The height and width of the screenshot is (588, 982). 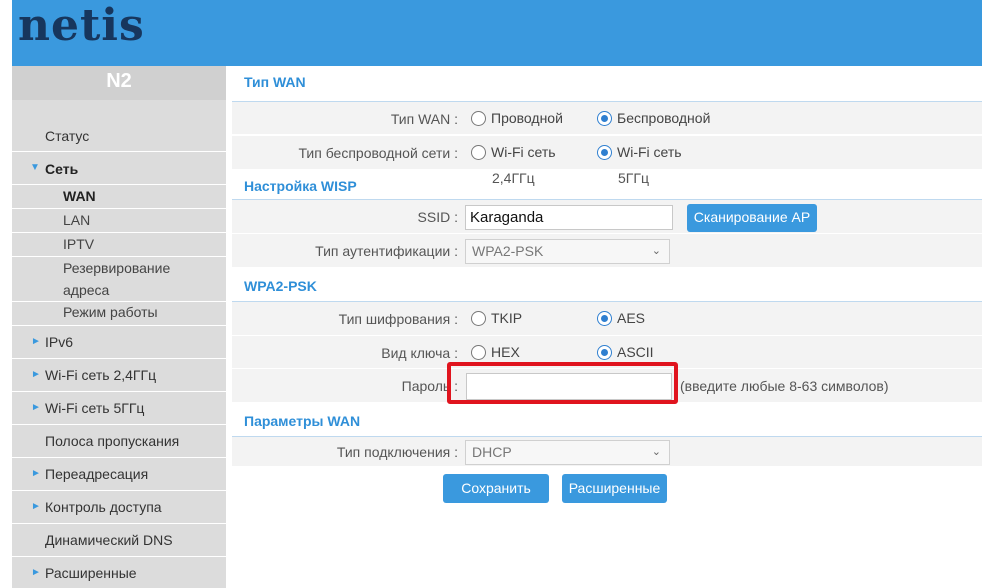 What do you see at coordinates (79, 244) in the screenshot?
I see `sidebar-subitem-label: IPTV` at bounding box center [79, 244].